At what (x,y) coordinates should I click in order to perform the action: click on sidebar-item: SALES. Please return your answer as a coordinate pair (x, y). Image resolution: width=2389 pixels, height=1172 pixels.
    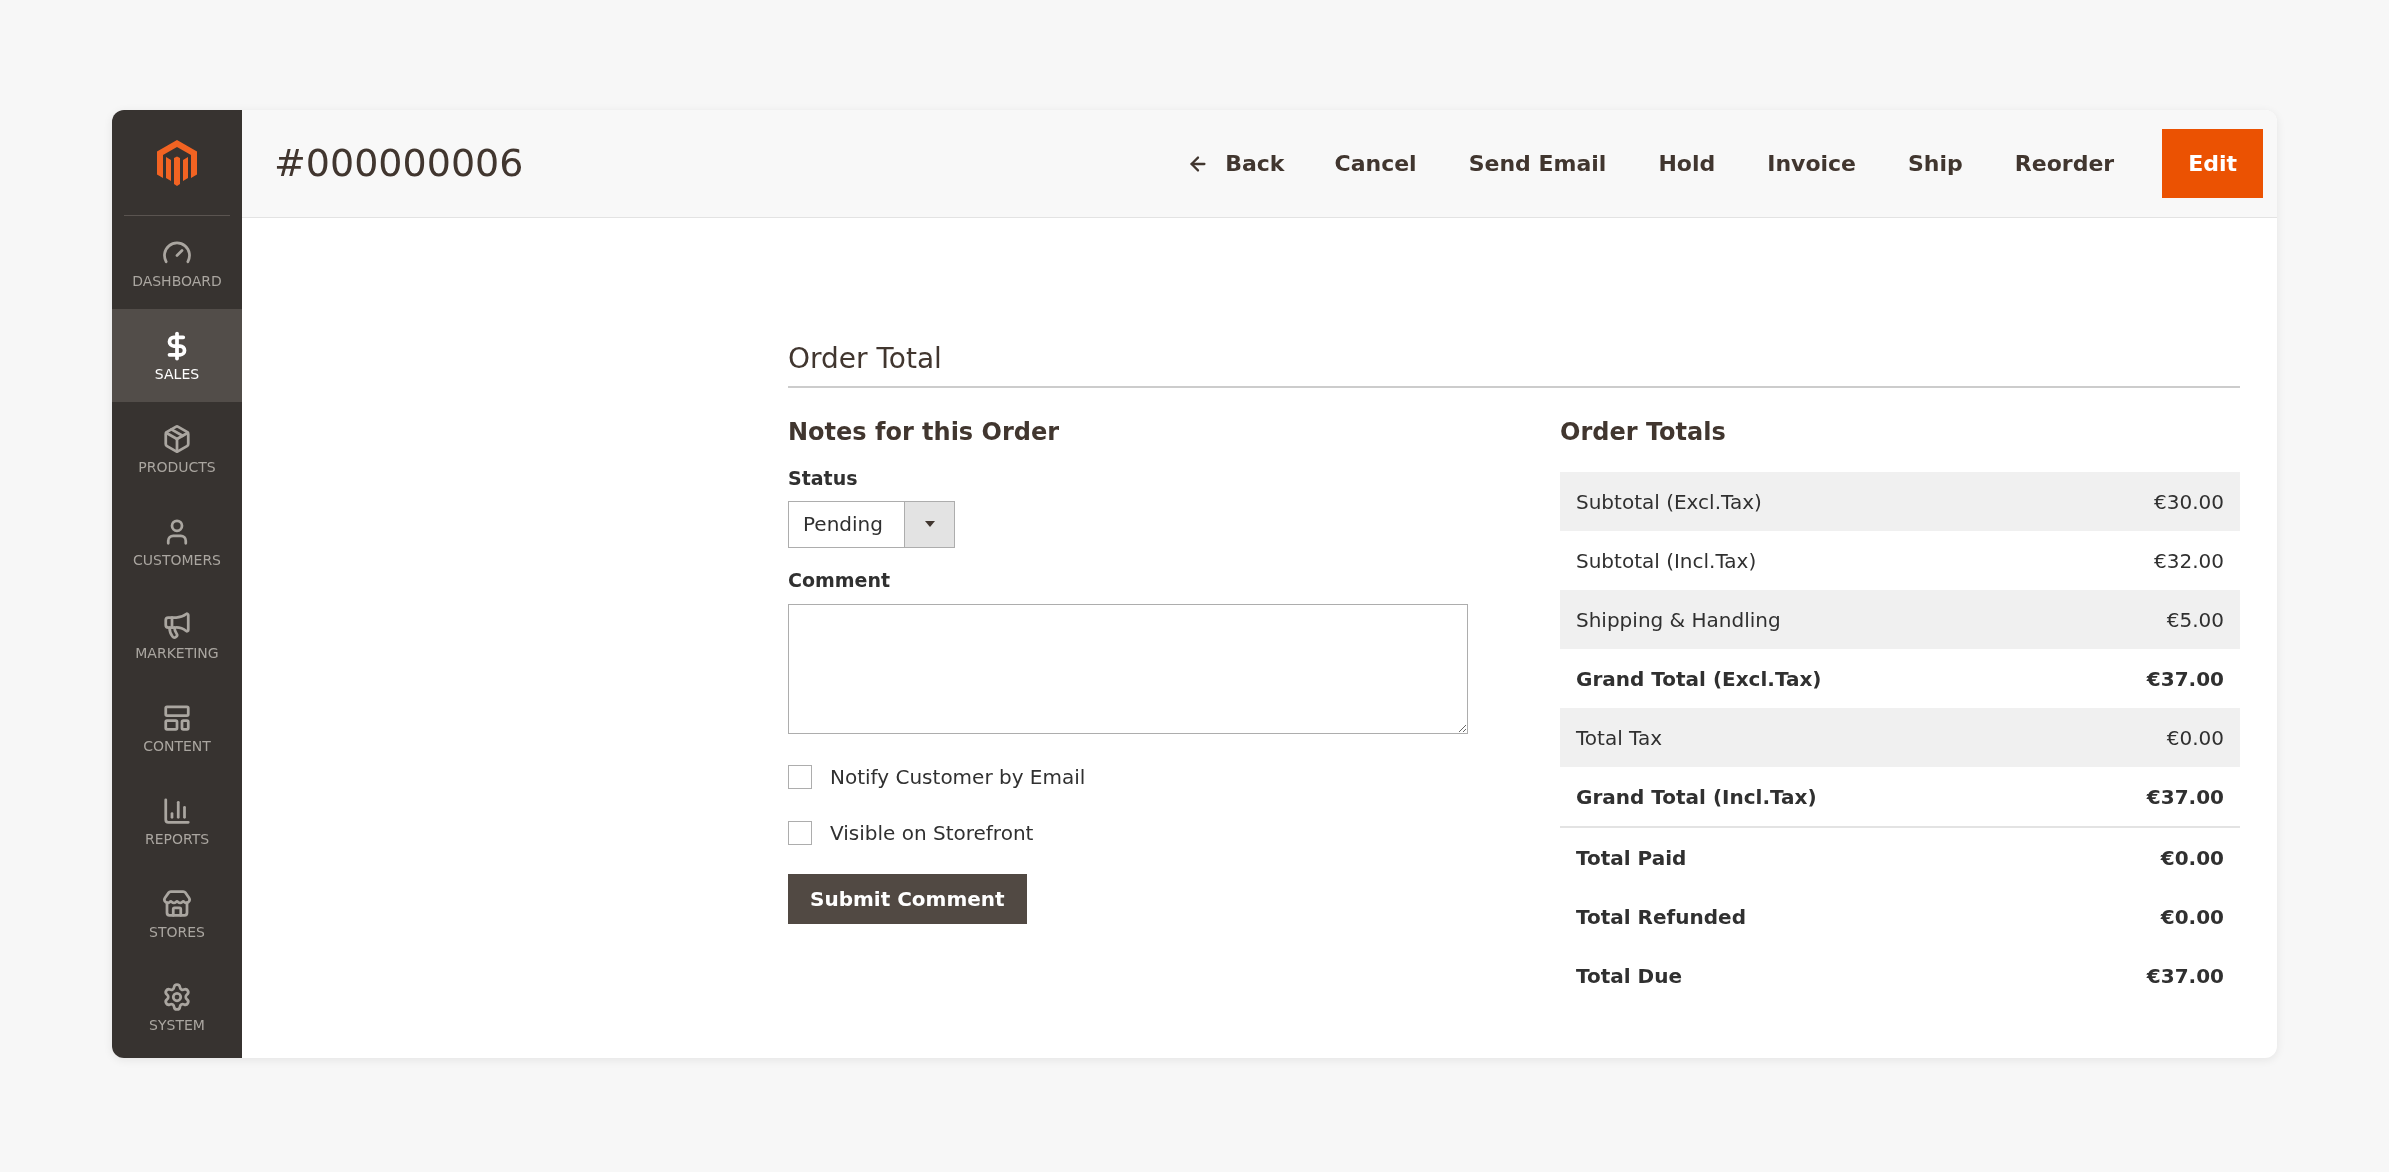
    Looking at the image, I should click on (177, 355).